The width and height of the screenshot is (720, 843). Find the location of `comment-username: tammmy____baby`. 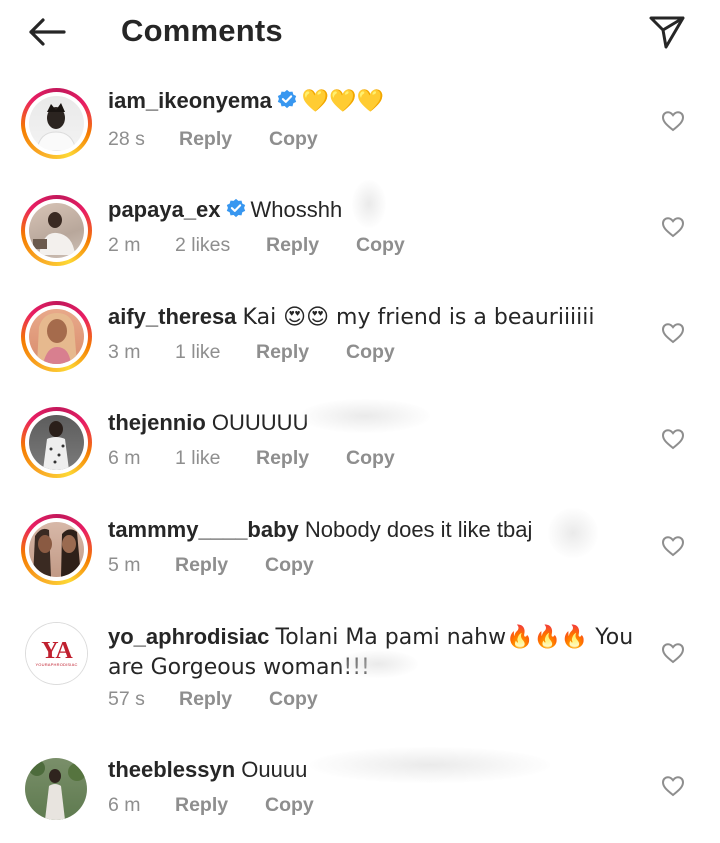

comment-username: tammmy____baby is located at coordinates (203, 529).